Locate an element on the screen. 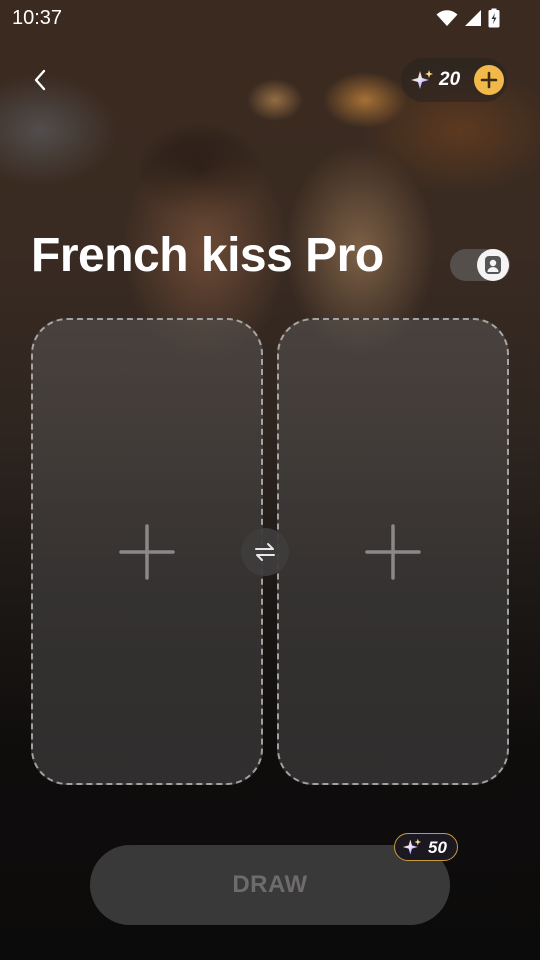  signal-icon is located at coordinates (473, 18).